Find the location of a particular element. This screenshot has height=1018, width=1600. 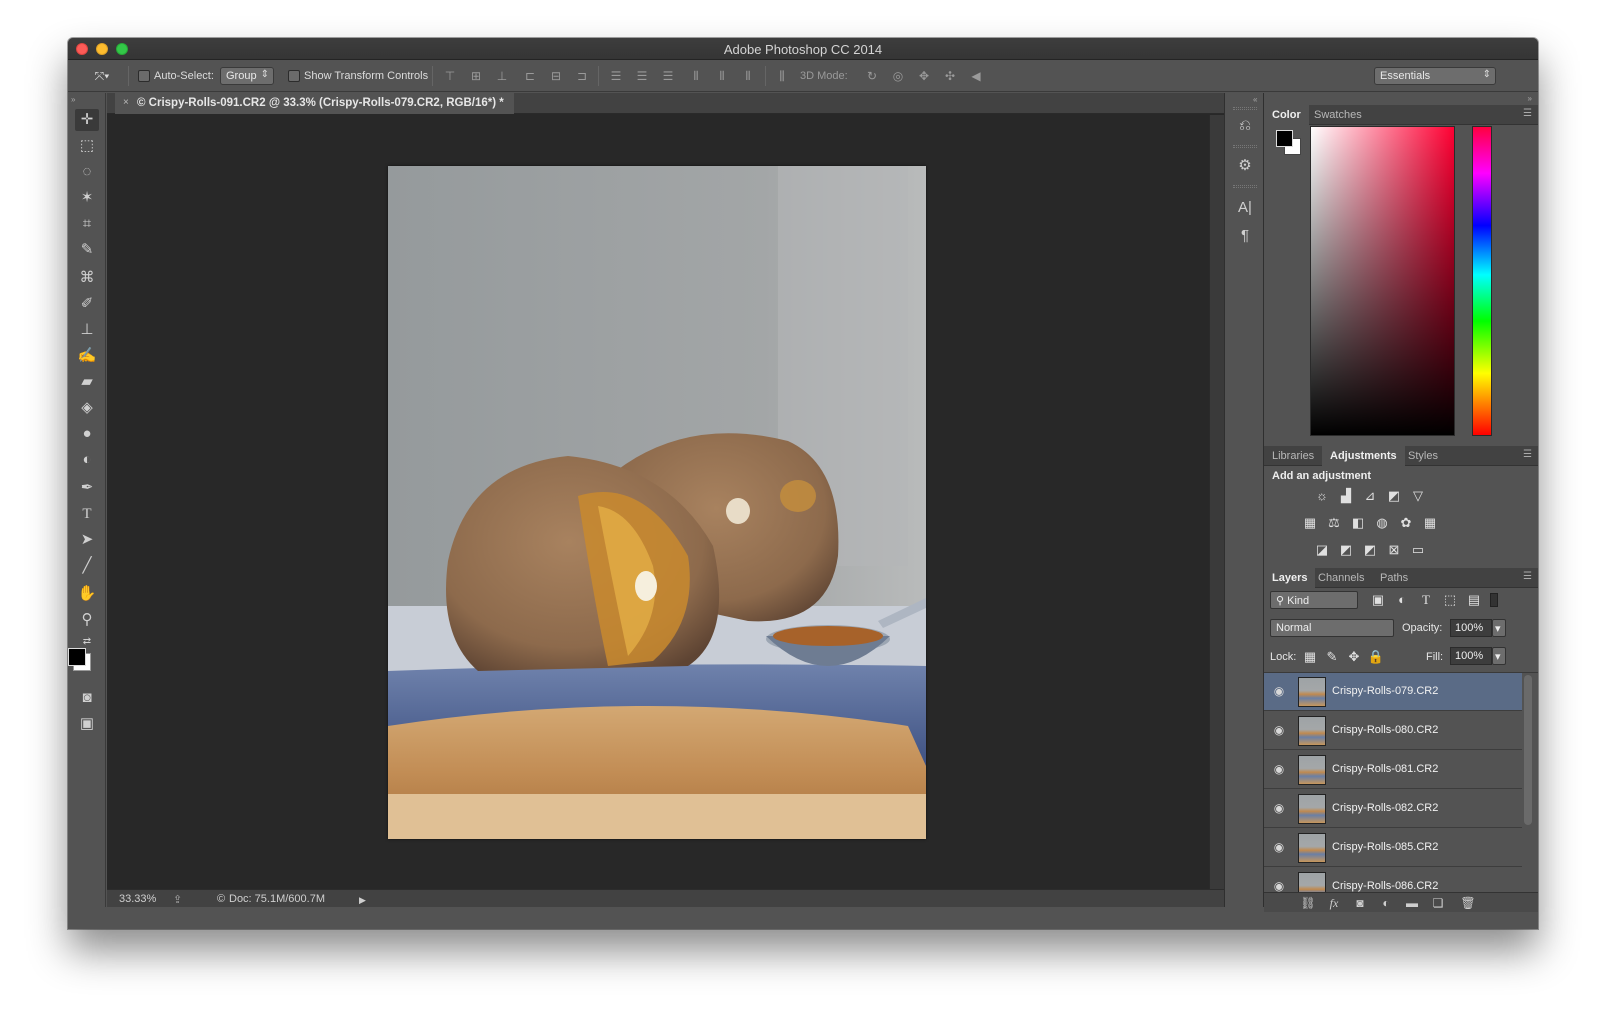

layer-style-icon: fx is located at coordinates (1334, 903).